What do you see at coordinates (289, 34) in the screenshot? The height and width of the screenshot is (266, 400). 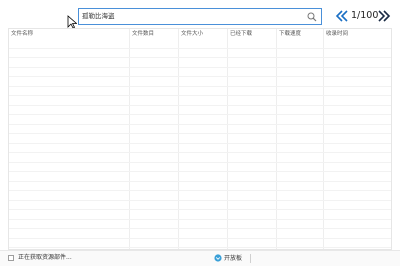 I see `column-header-download-speed: 下载速度` at bounding box center [289, 34].